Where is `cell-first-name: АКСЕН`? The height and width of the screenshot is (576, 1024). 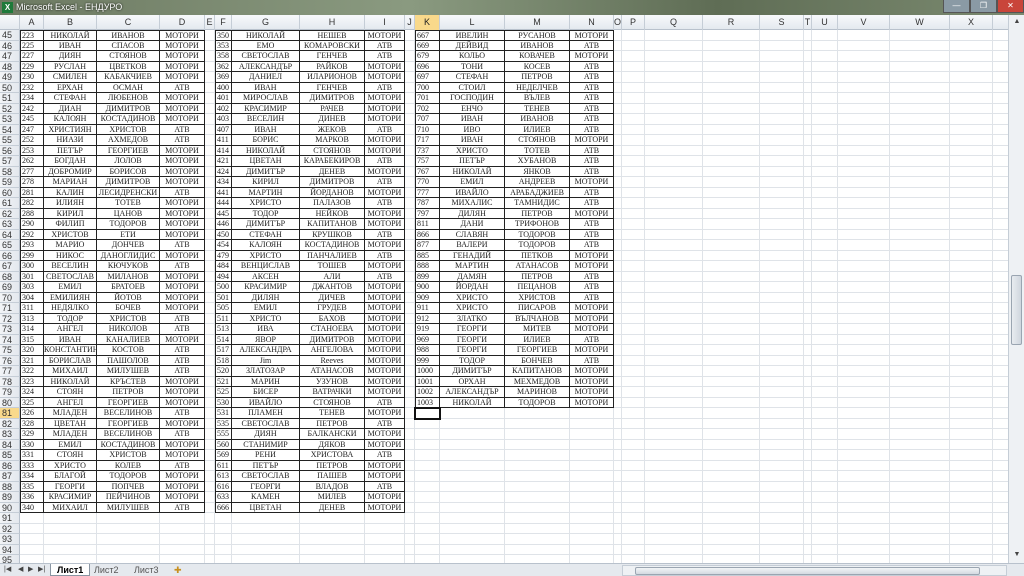
cell-first-name: АКСЕН is located at coordinates (266, 276).